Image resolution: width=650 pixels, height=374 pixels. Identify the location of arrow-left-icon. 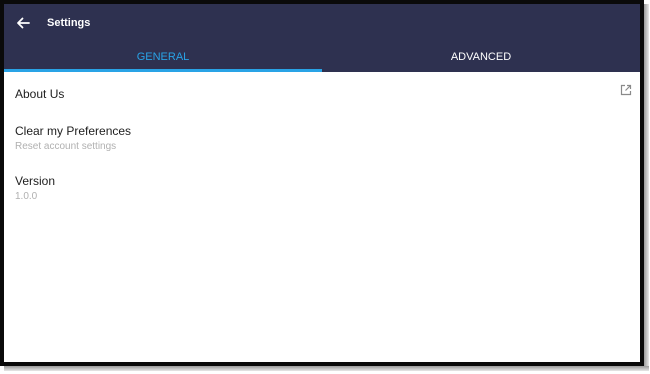
(23, 23).